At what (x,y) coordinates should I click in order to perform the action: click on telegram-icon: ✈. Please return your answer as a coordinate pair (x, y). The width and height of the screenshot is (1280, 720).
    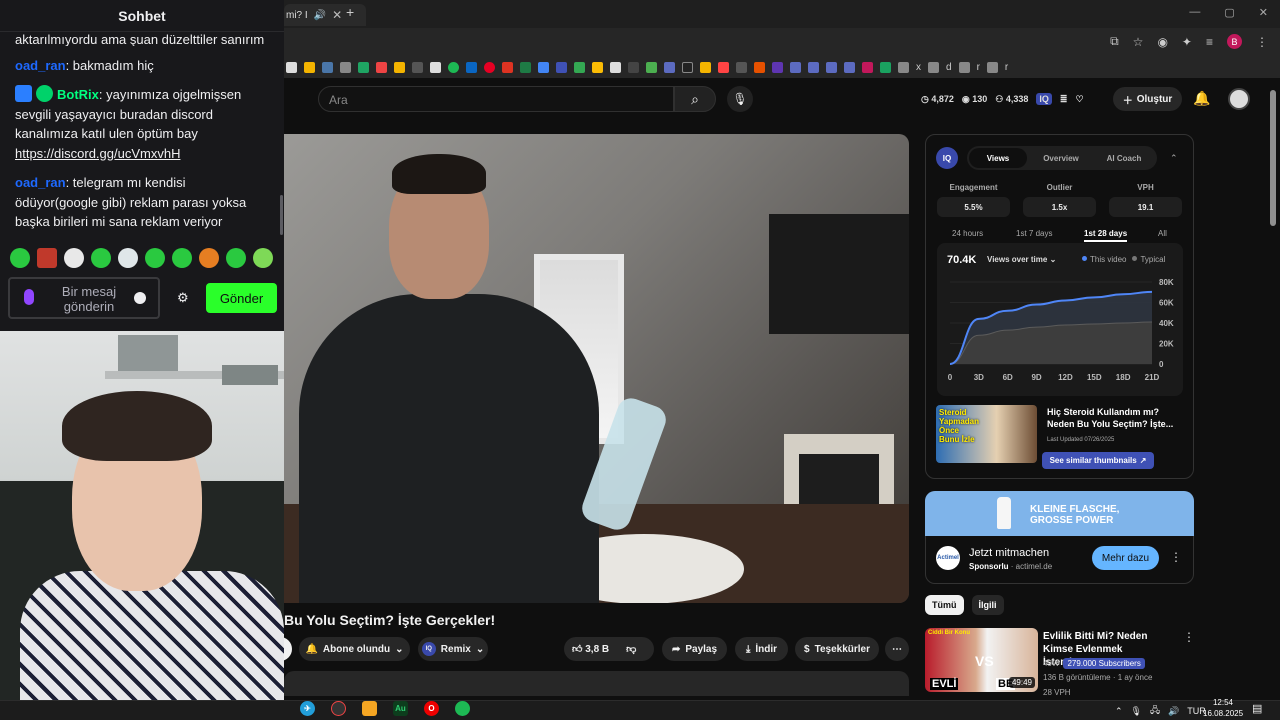
    Looking at the image, I should click on (307, 708).